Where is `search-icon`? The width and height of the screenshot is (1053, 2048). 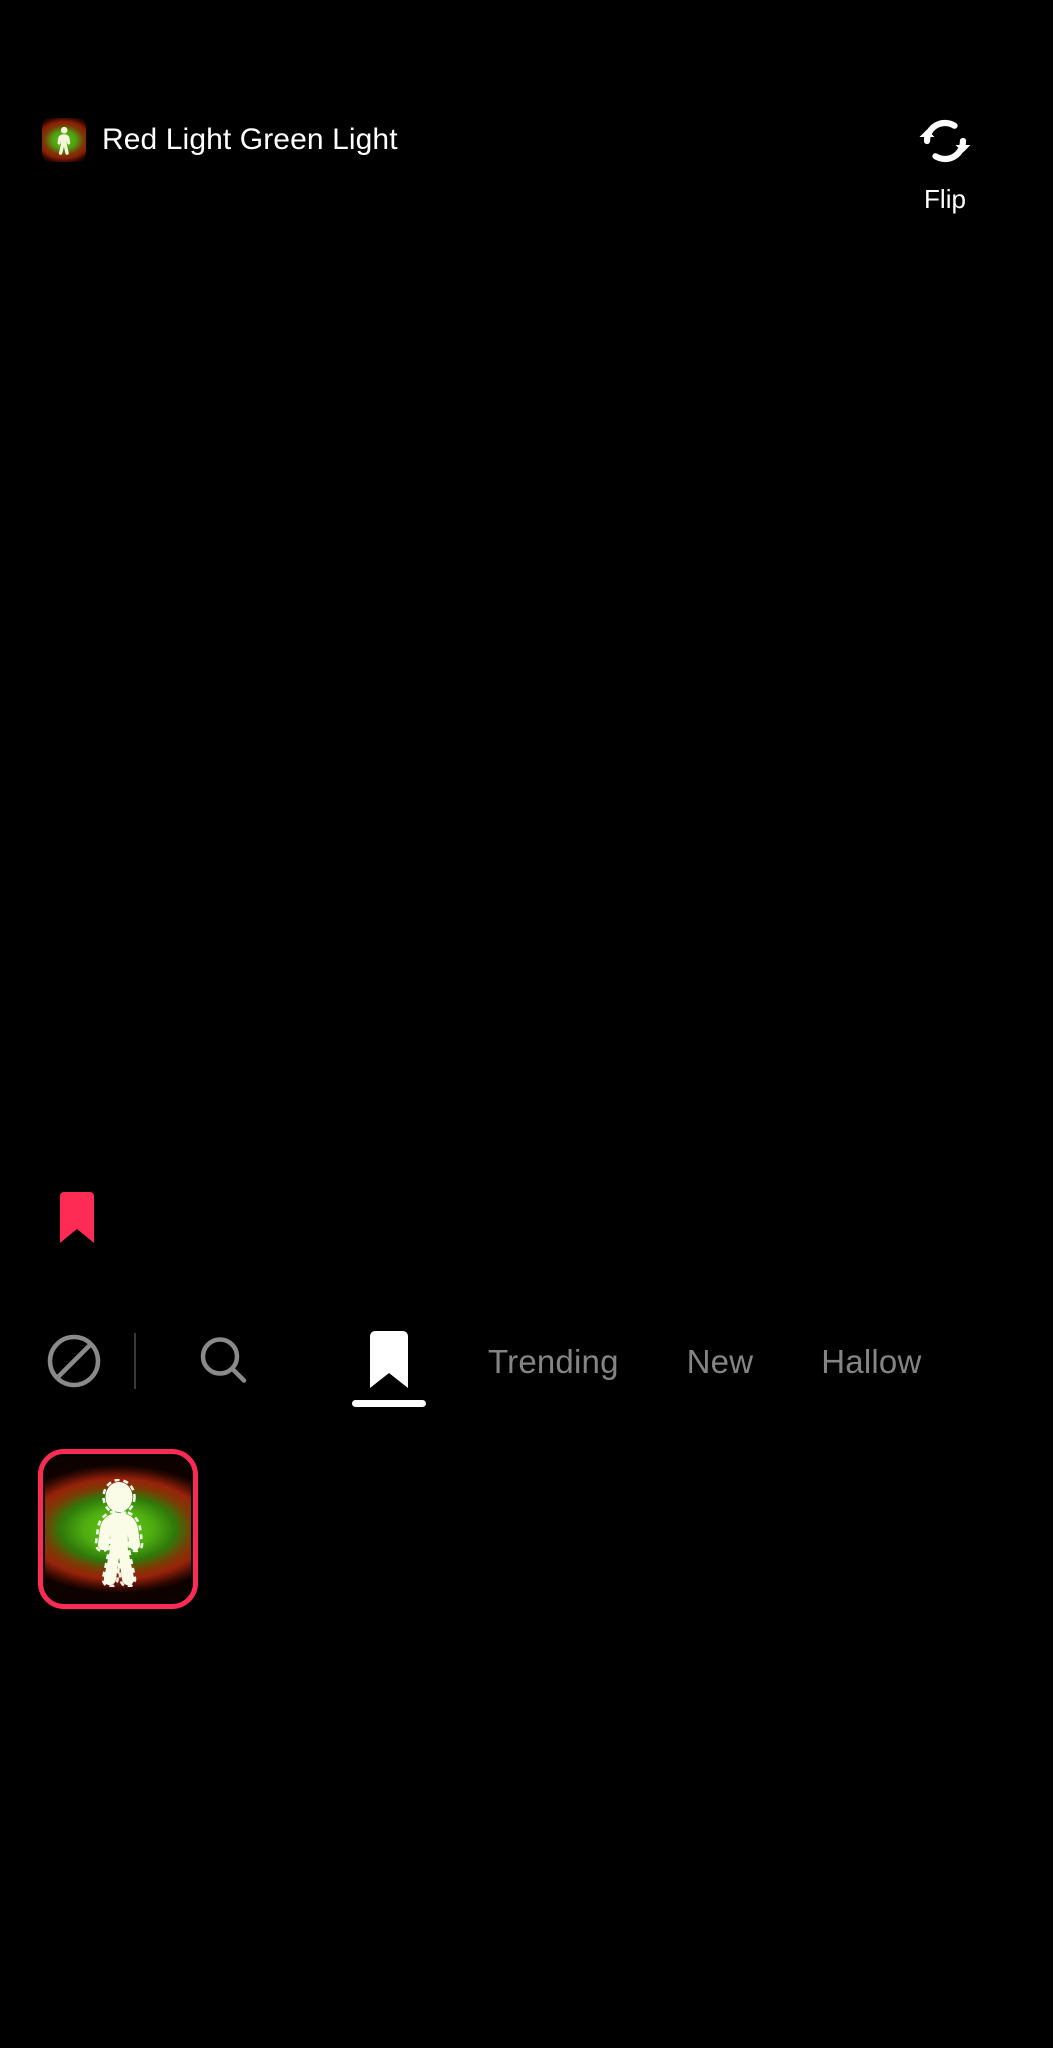
search-icon is located at coordinates (224, 1361).